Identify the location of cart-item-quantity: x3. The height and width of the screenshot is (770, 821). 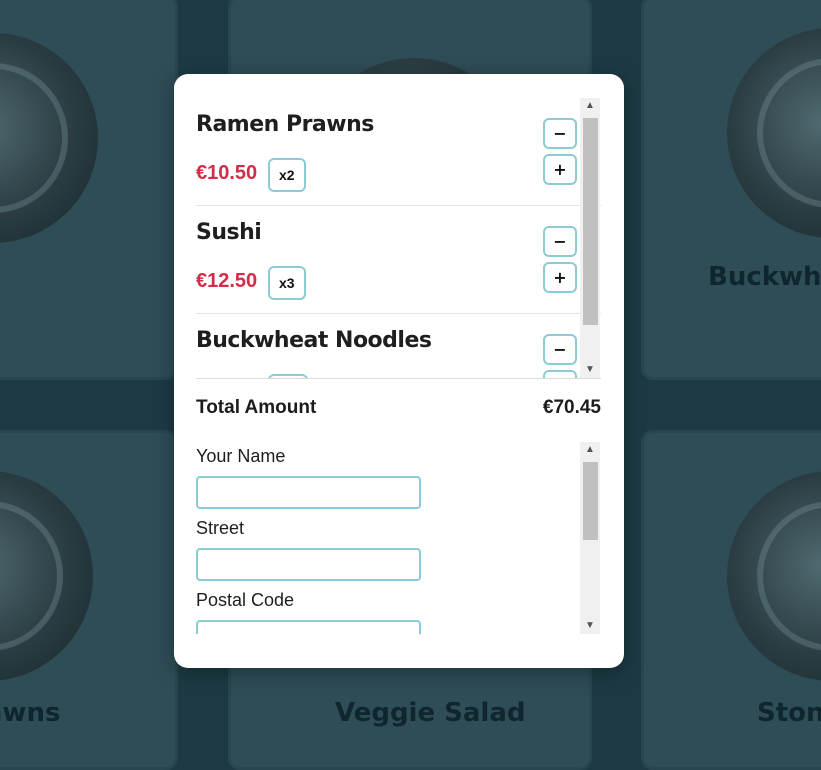
(287, 283).